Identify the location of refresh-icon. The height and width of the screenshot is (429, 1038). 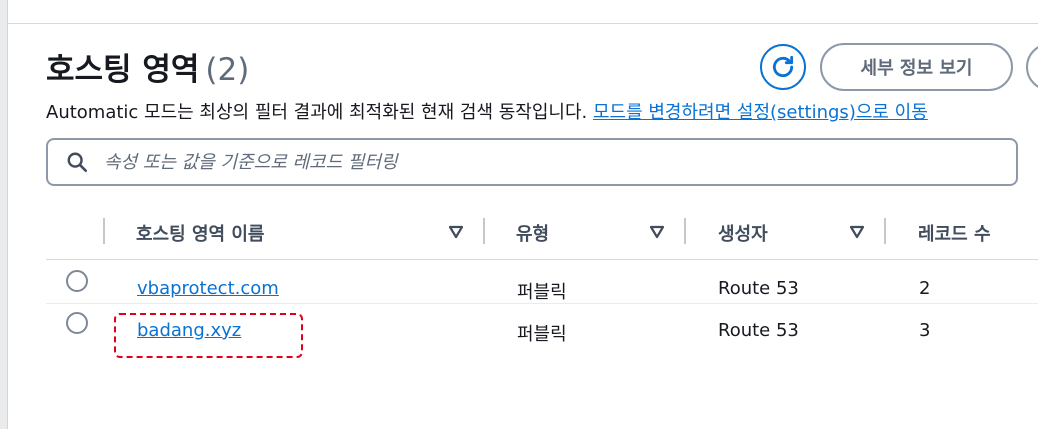
(783, 66).